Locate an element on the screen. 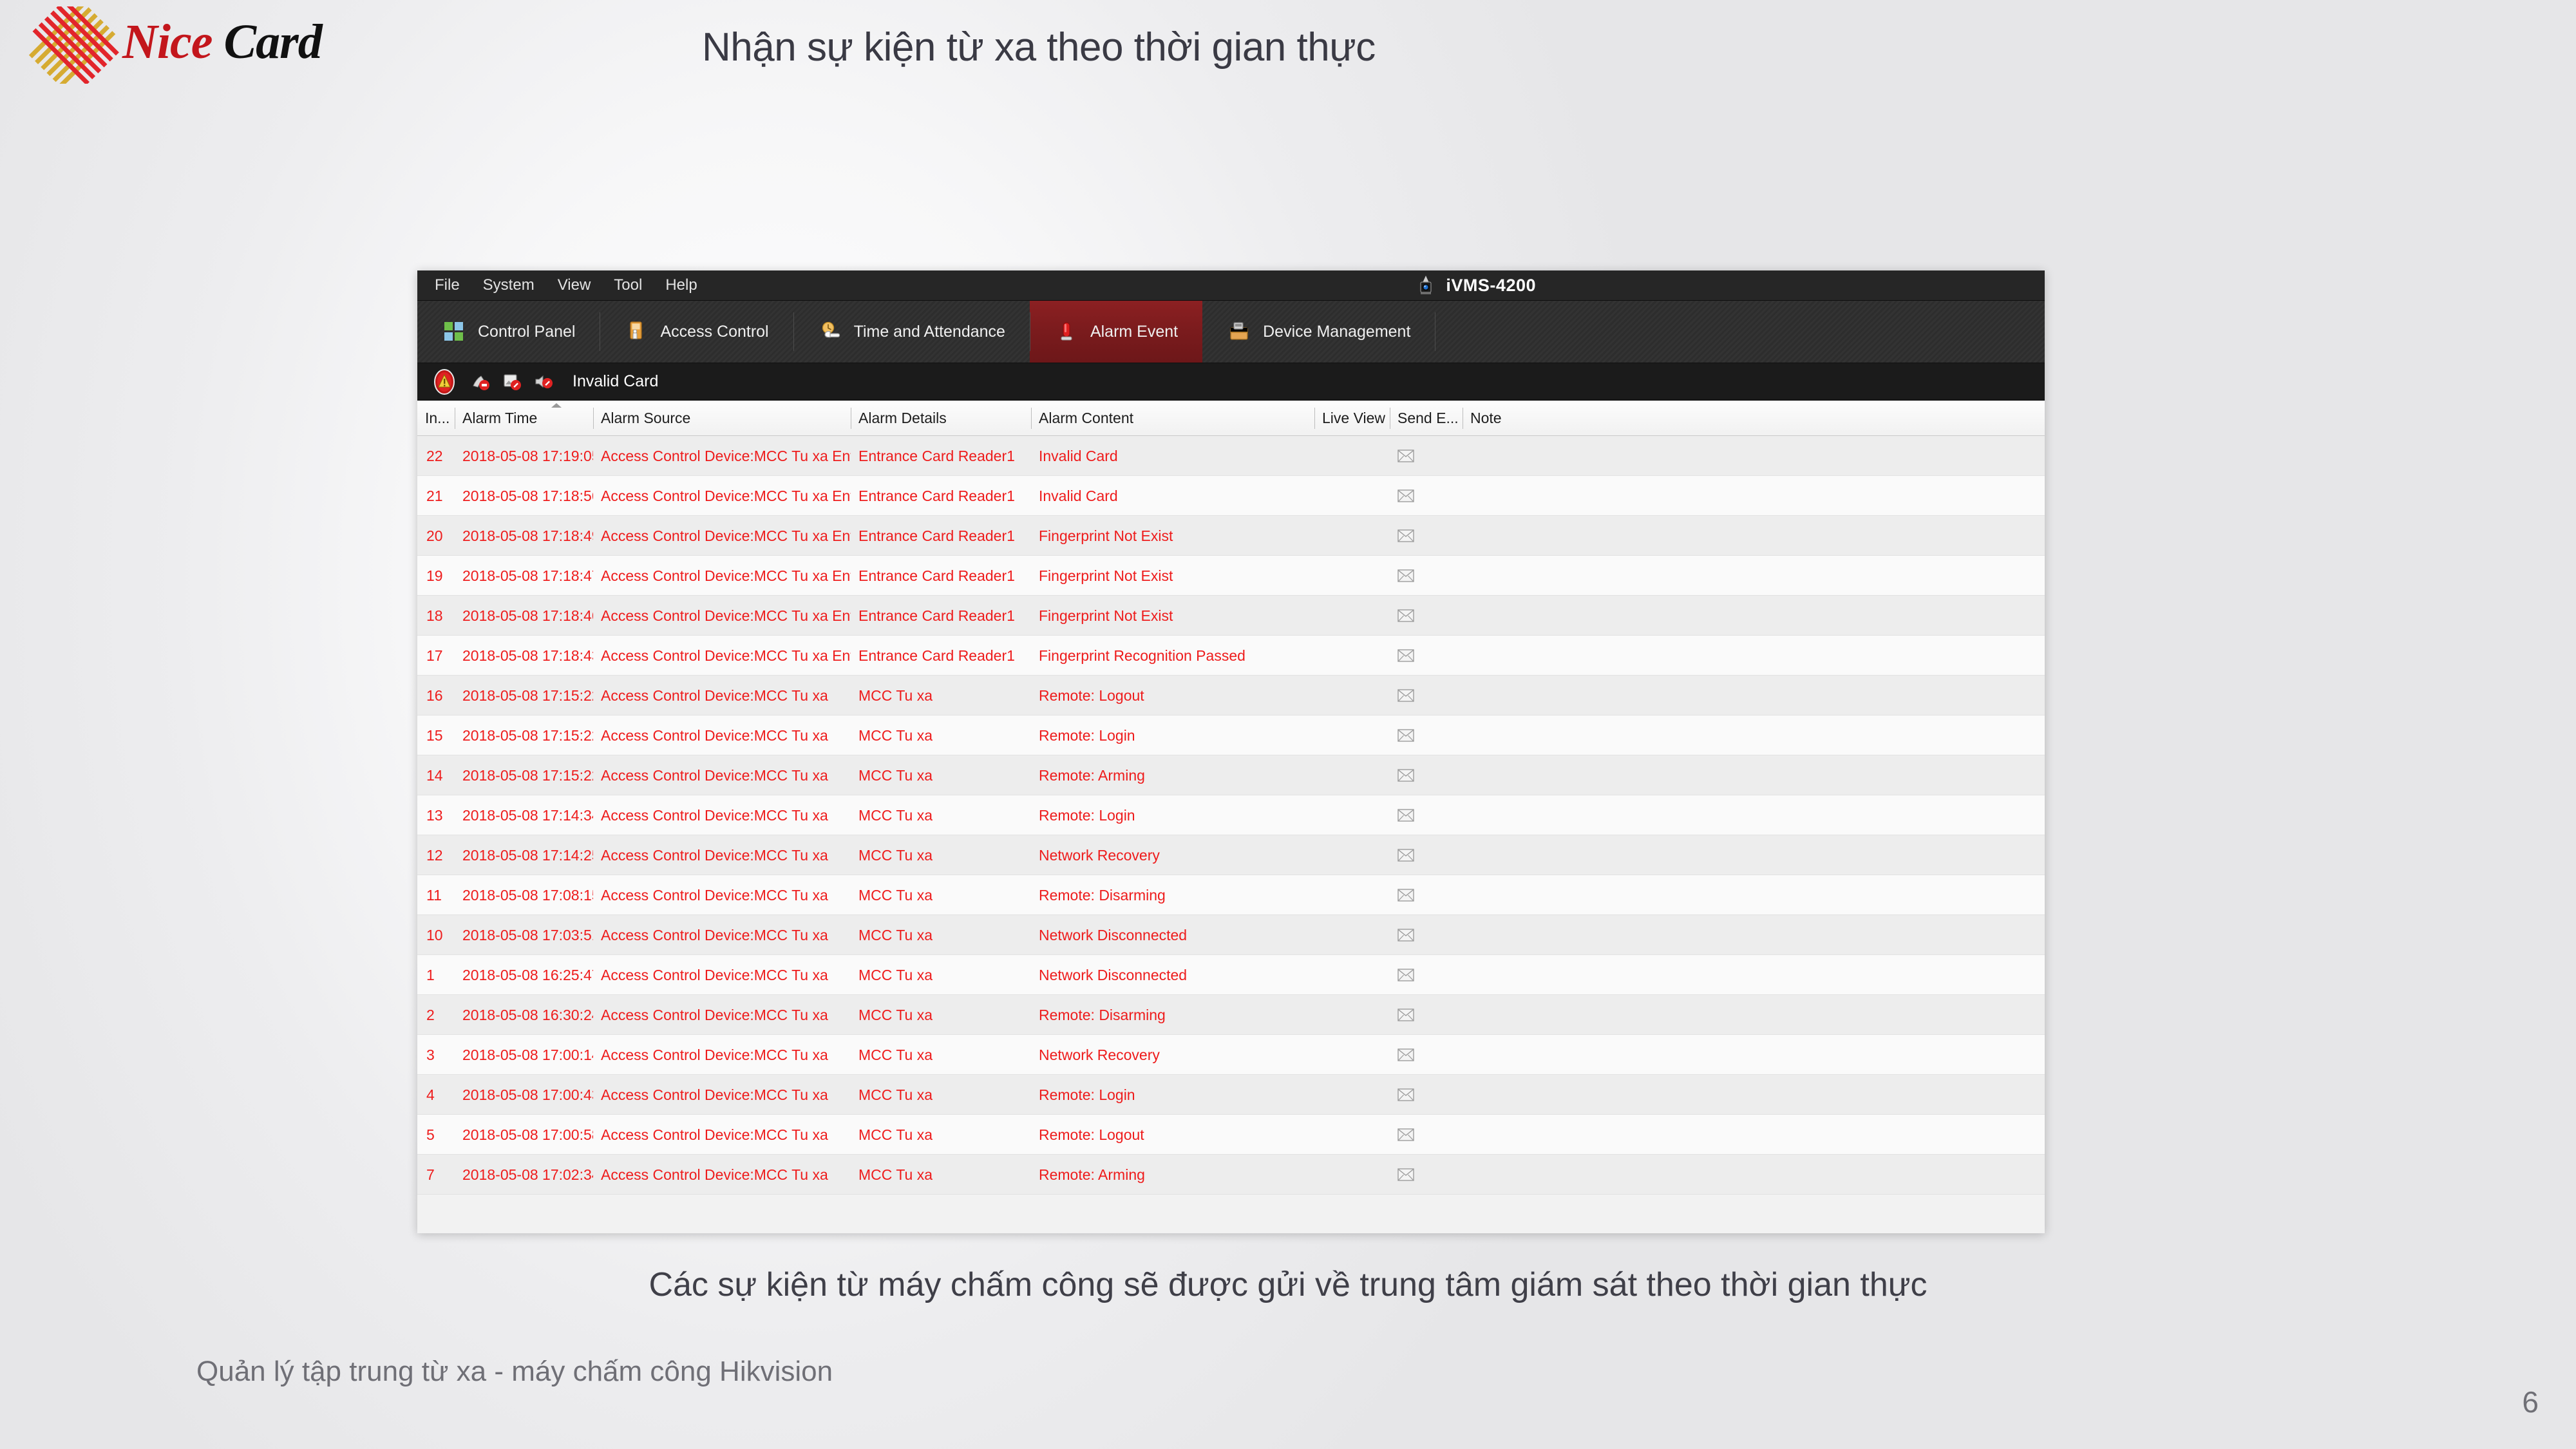 The height and width of the screenshot is (1449, 2576). cell-alarm-time: 2018-05-08 17:15:22 is located at coordinates (527, 775).